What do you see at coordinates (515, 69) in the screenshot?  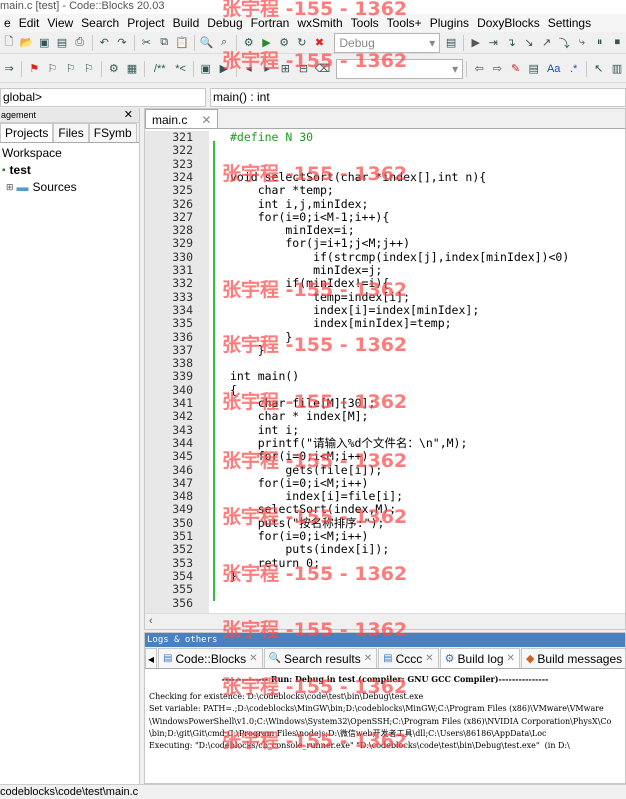 I see `highlight-icon: ✎` at bounding box center [515, 69].